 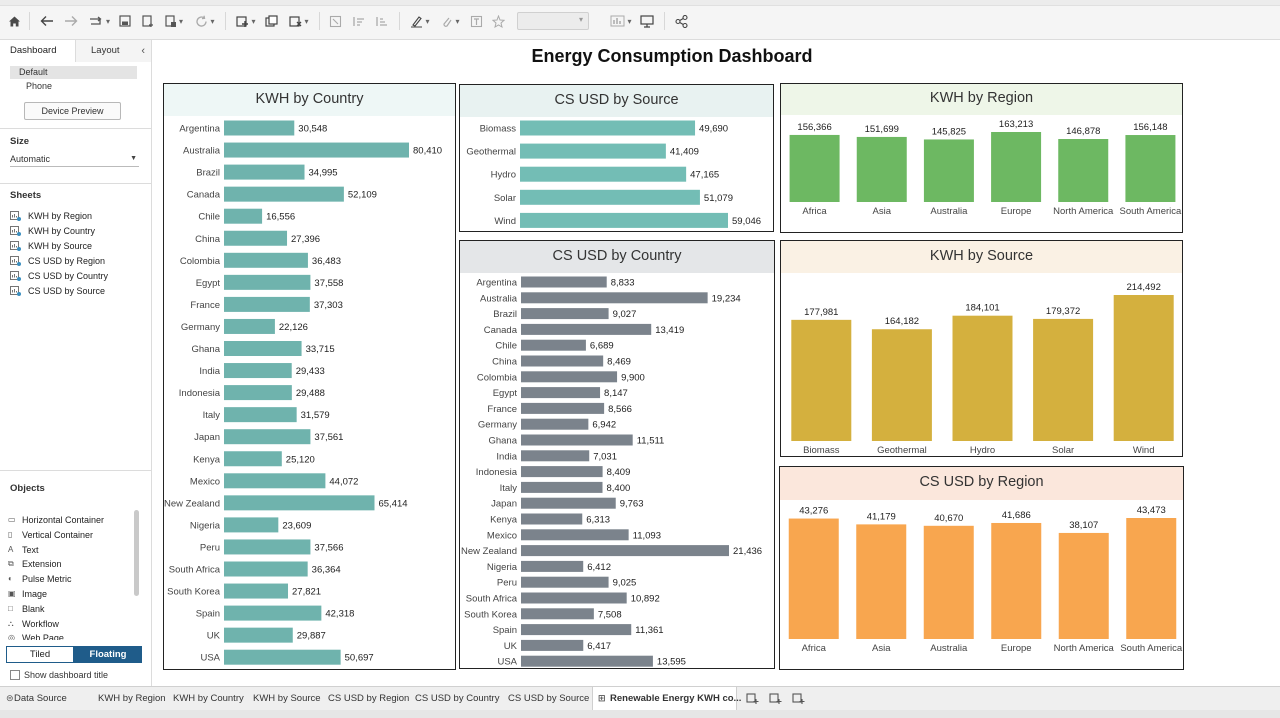 I want to click on presentation-icon, so click(x=647, y=21).